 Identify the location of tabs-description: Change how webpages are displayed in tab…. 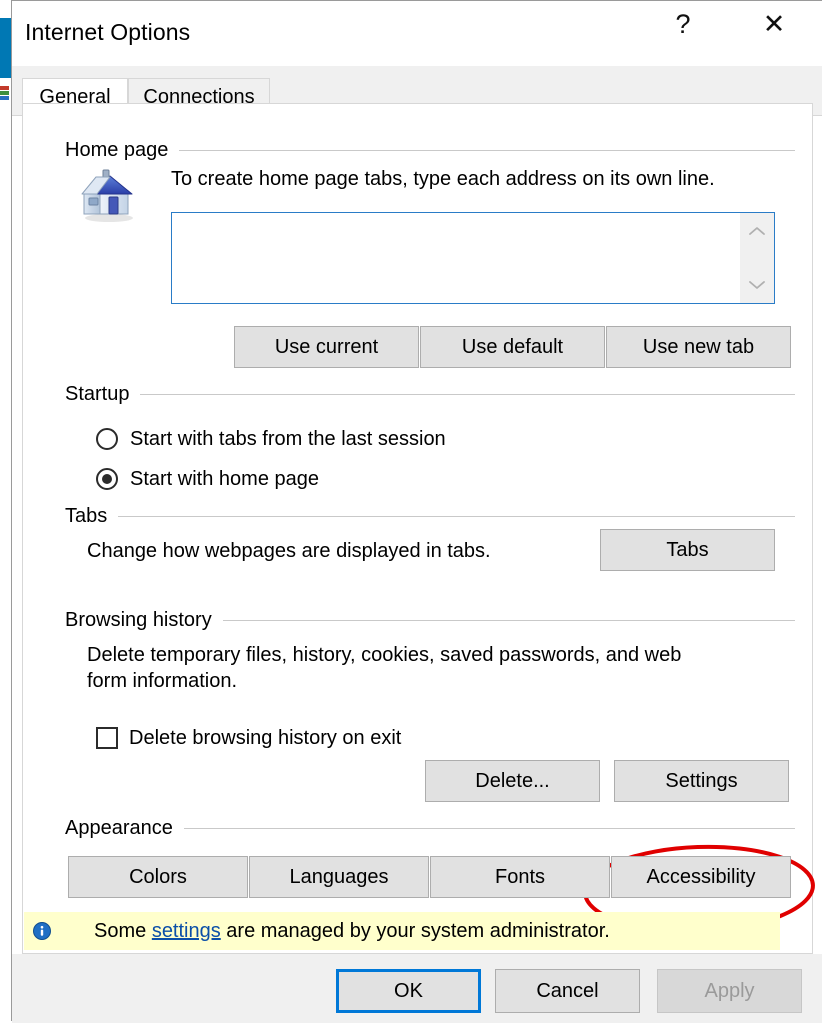
(289, 551).